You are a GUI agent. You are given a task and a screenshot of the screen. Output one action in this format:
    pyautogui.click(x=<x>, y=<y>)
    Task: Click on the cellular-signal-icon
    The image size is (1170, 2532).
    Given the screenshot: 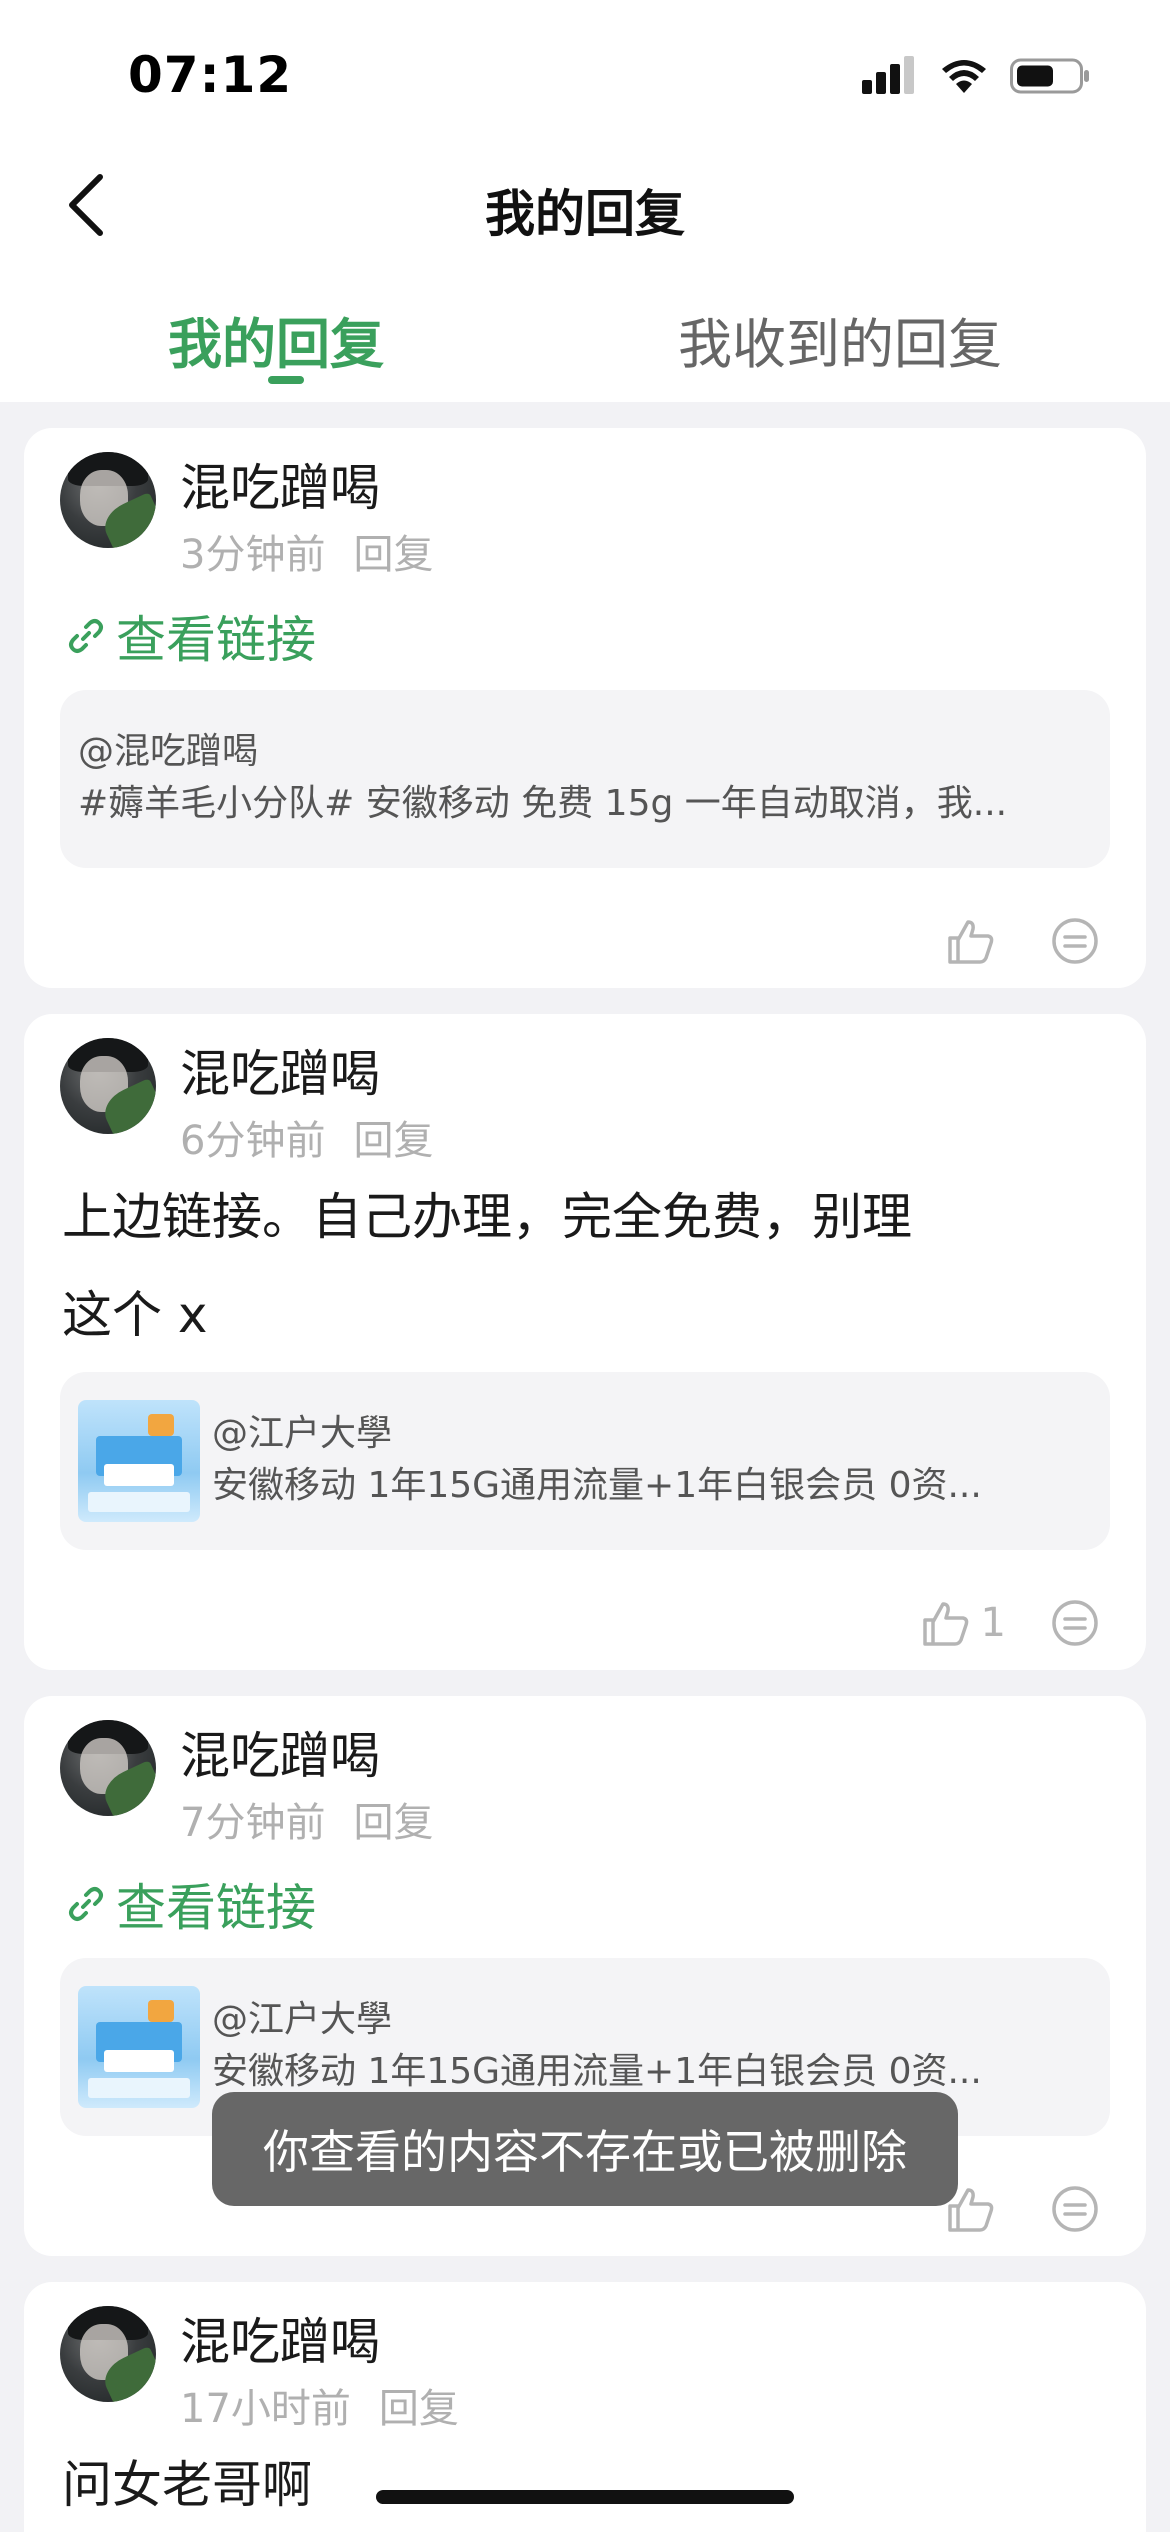 What is the action you would take?
    pyautogui.click(x=888, y=75)
    